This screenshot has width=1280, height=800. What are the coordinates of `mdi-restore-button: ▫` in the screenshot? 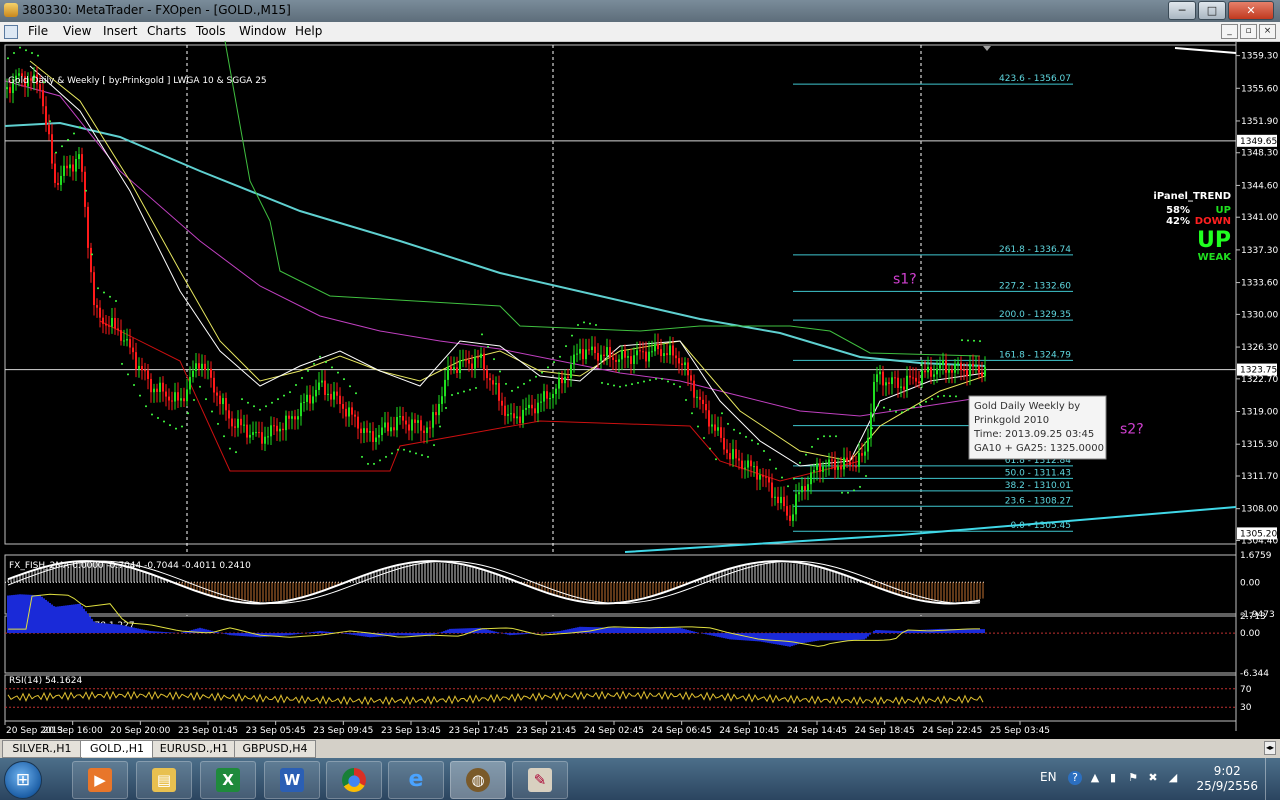 It's located at (1248, 31).